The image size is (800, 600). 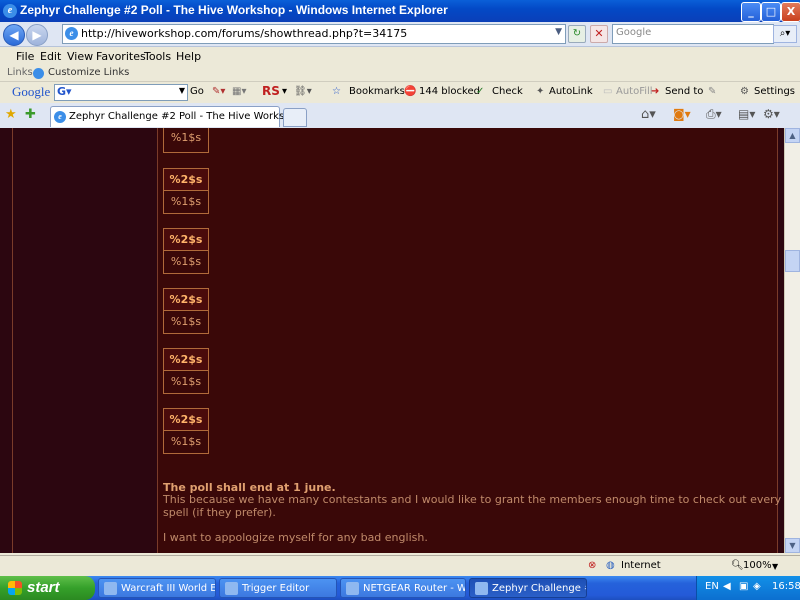 I want to click on link-icon, so click(x=38, y=73).